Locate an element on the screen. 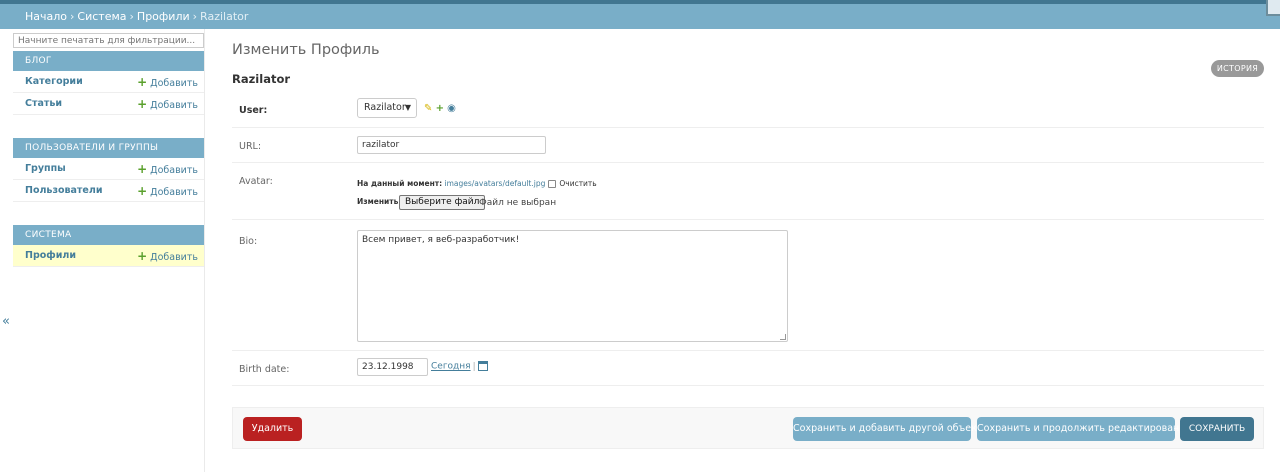  sidebar-item-label: Профили is located at coordinates (50, 256).